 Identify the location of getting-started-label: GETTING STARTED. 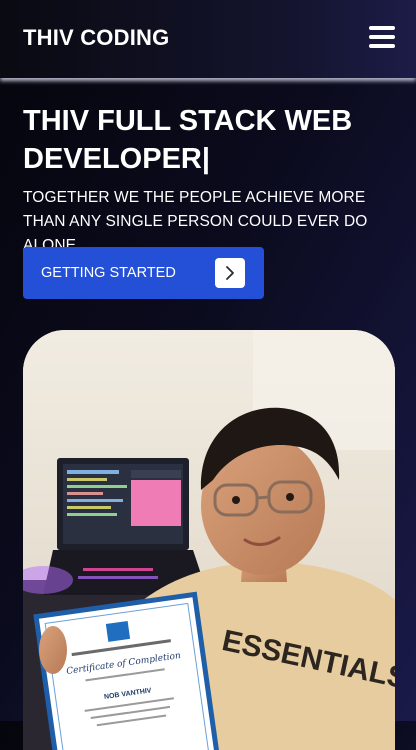
(108, 273).